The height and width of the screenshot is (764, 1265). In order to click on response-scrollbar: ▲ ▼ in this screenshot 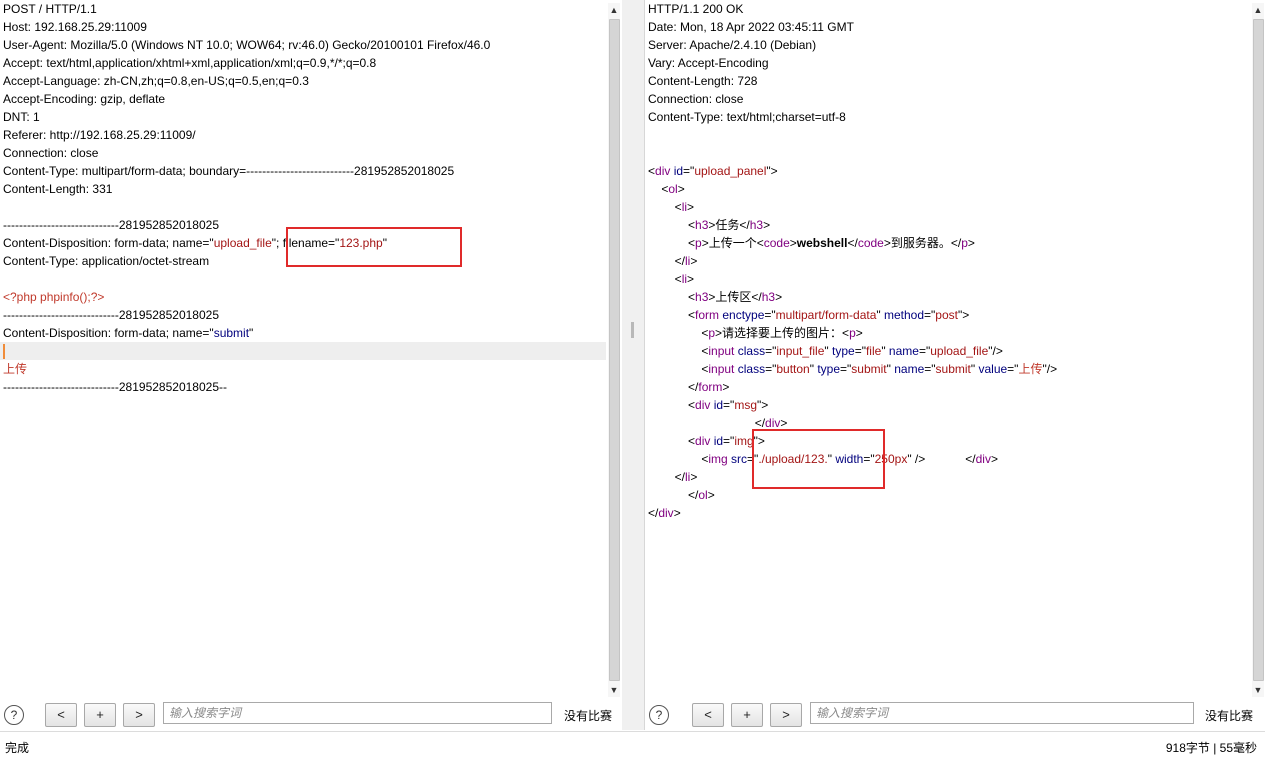, I will do `click(1258, 350)`.